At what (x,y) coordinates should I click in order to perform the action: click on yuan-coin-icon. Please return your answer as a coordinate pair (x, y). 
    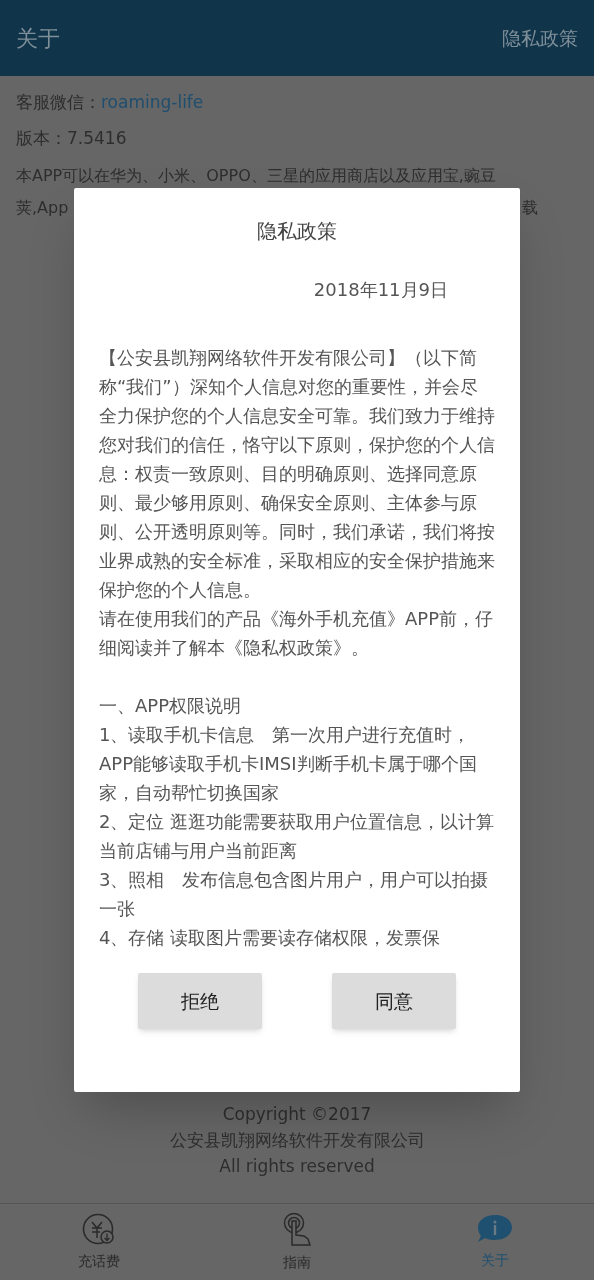
    Looking at the image, I should click on (99, 1229).